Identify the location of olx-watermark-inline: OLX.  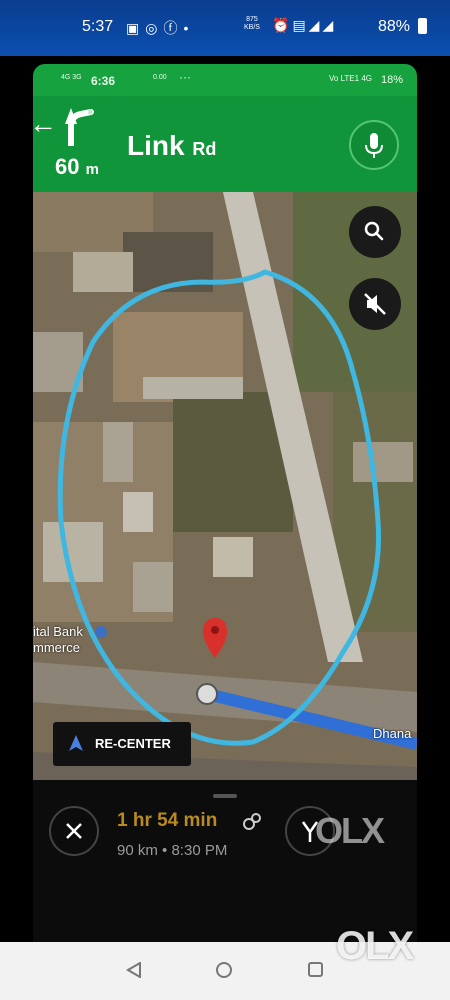
(350, 830).